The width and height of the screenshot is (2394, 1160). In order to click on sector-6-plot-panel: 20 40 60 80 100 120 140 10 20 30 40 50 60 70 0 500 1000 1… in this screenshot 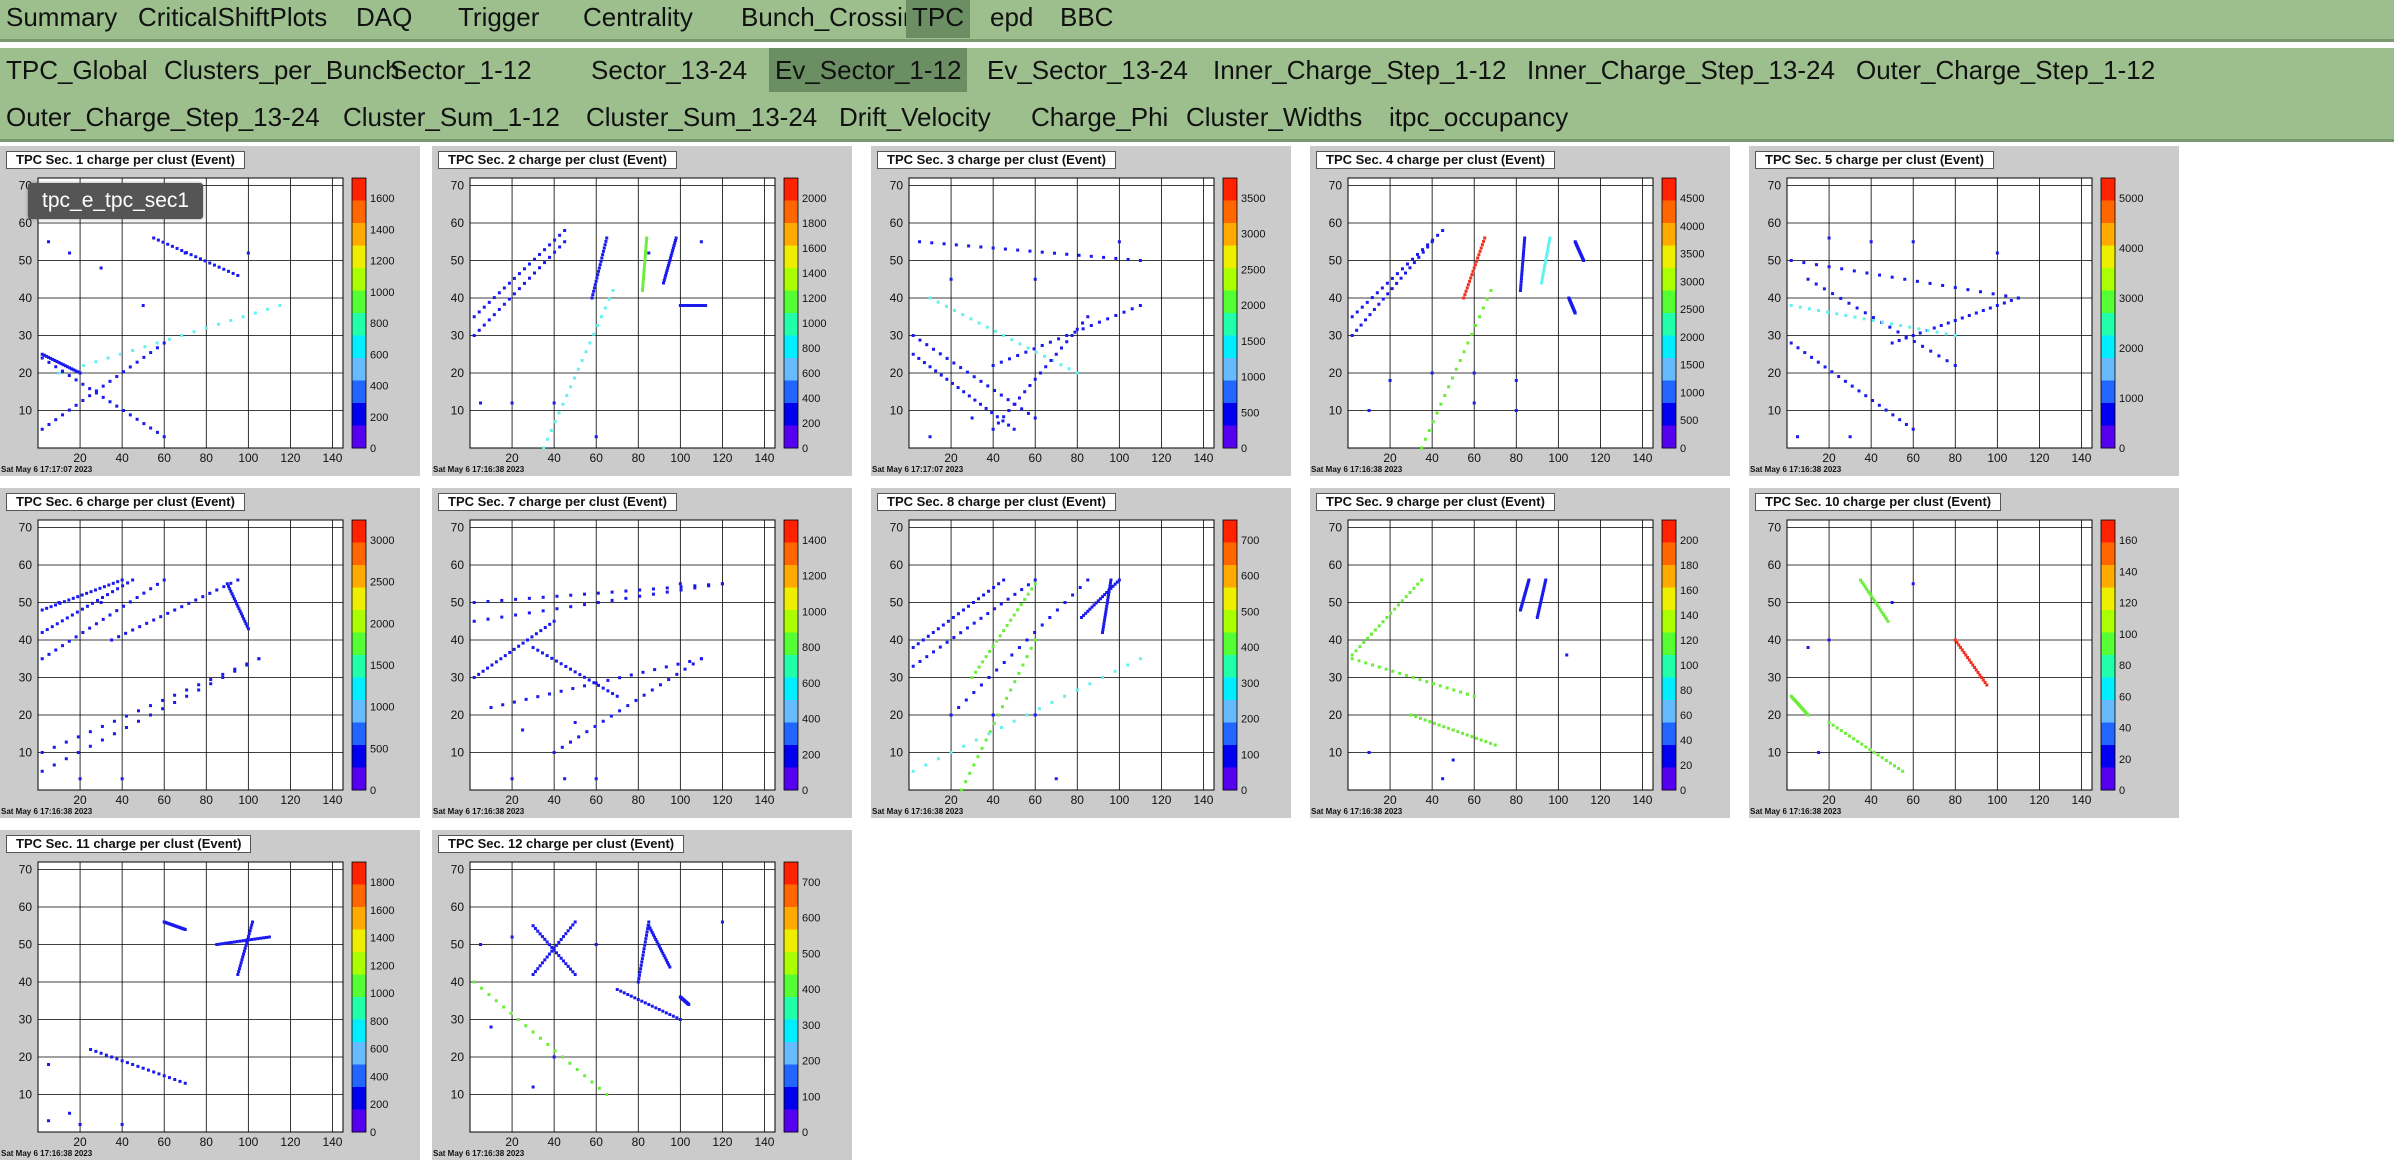, I will do `click(210, 653)`.